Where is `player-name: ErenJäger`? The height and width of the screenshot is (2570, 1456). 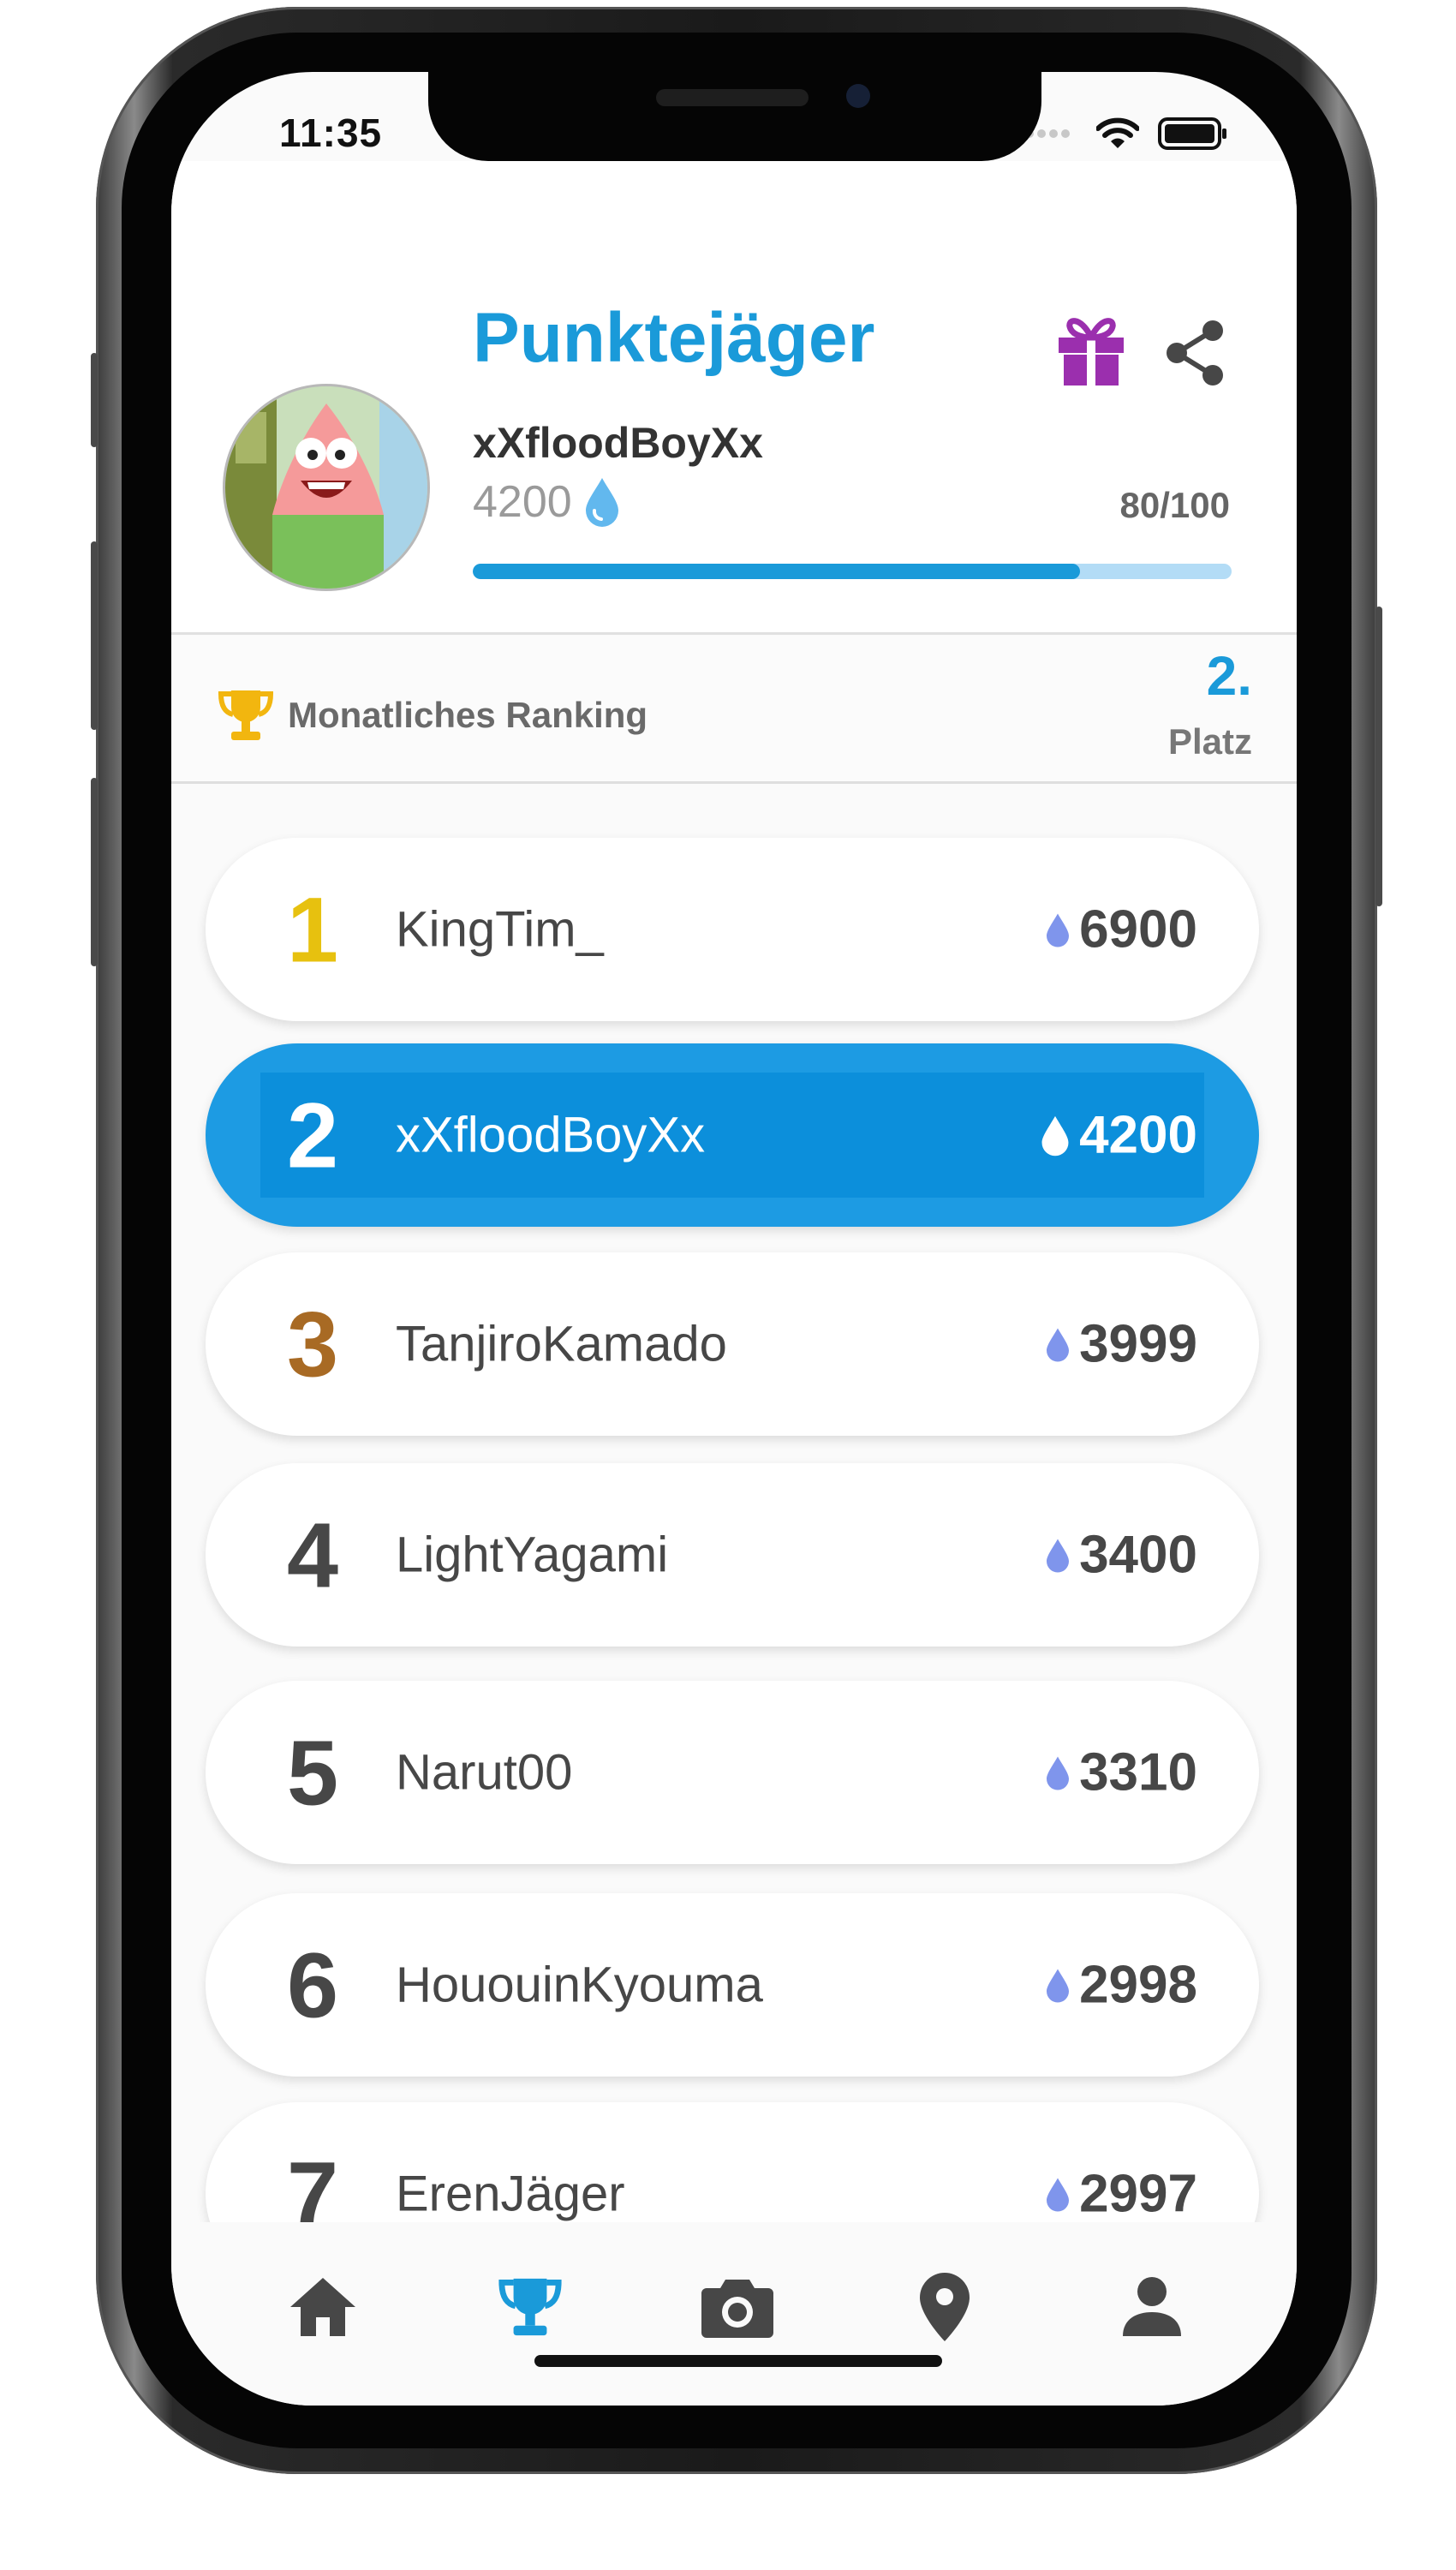 player-name: ErenJäger is located at coordinates (511, 2194).